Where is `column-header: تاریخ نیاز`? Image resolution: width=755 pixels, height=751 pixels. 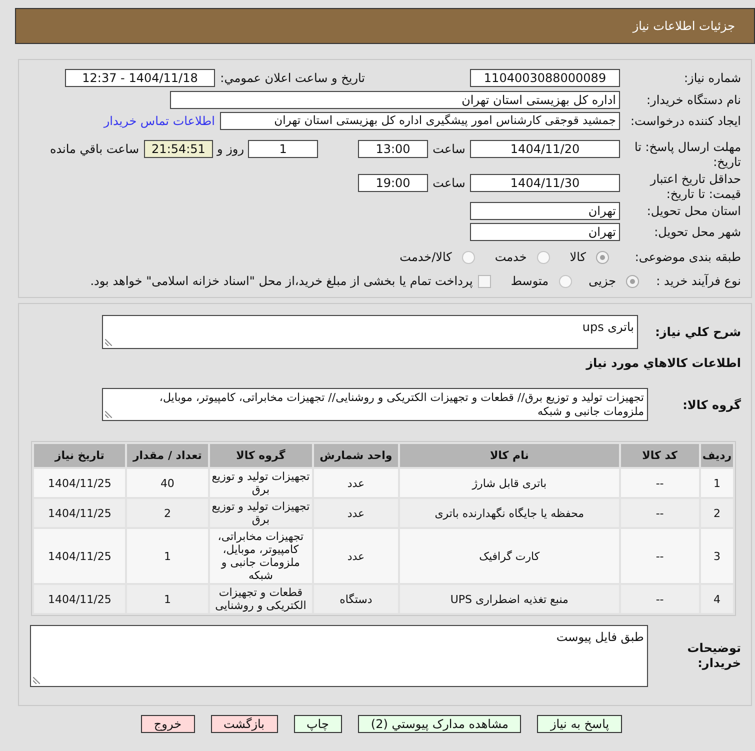 column-header: تاریخ نیاز is located at coordinates (80, 455).